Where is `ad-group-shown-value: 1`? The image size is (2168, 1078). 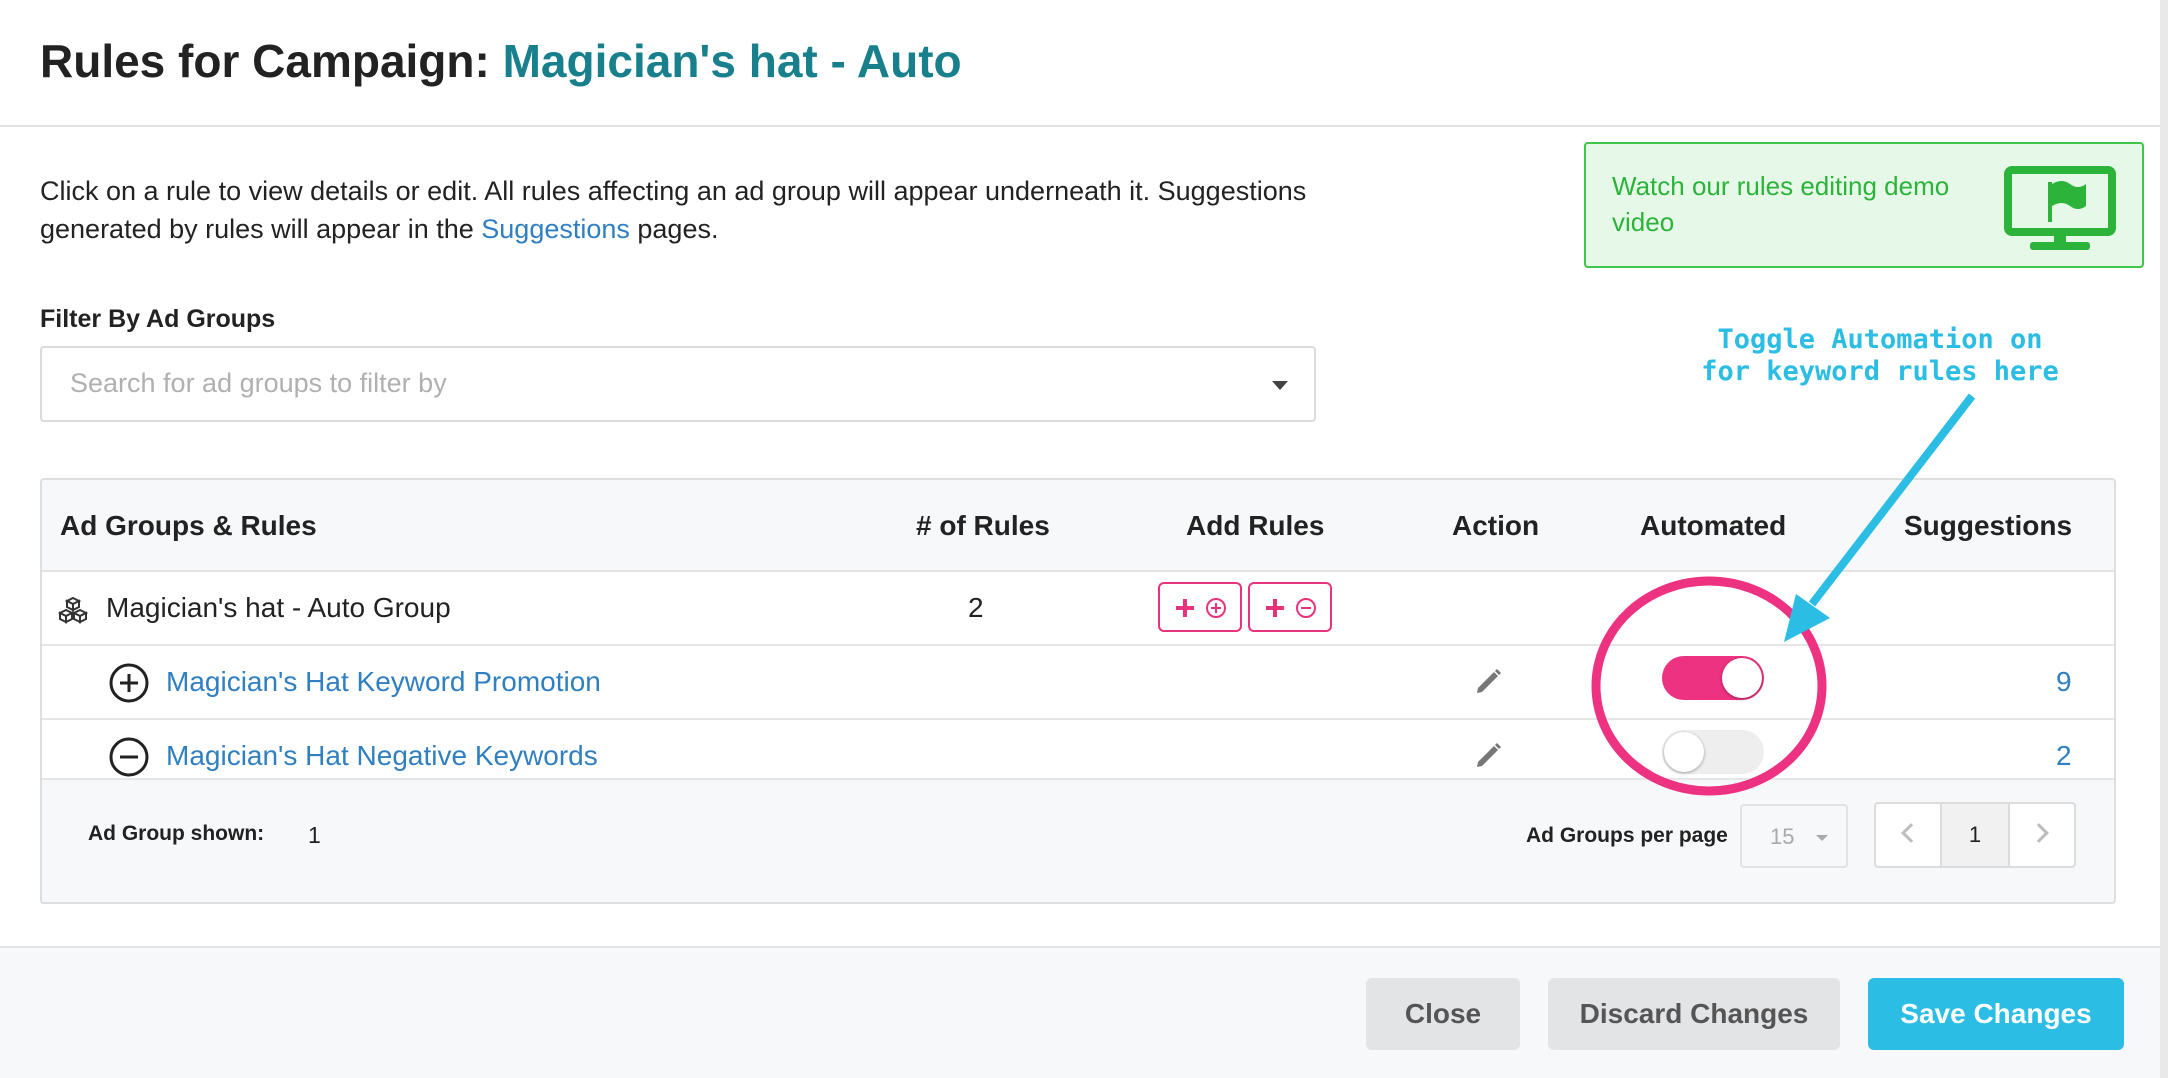
ad-group-shown-value: 1 is located at coordinates (314, 835).